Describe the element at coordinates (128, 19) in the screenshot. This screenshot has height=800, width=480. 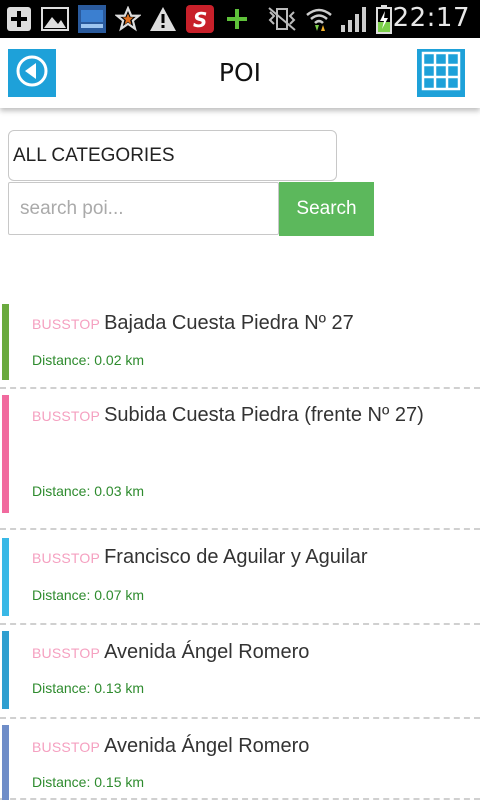
I see `star-icon` at that location.